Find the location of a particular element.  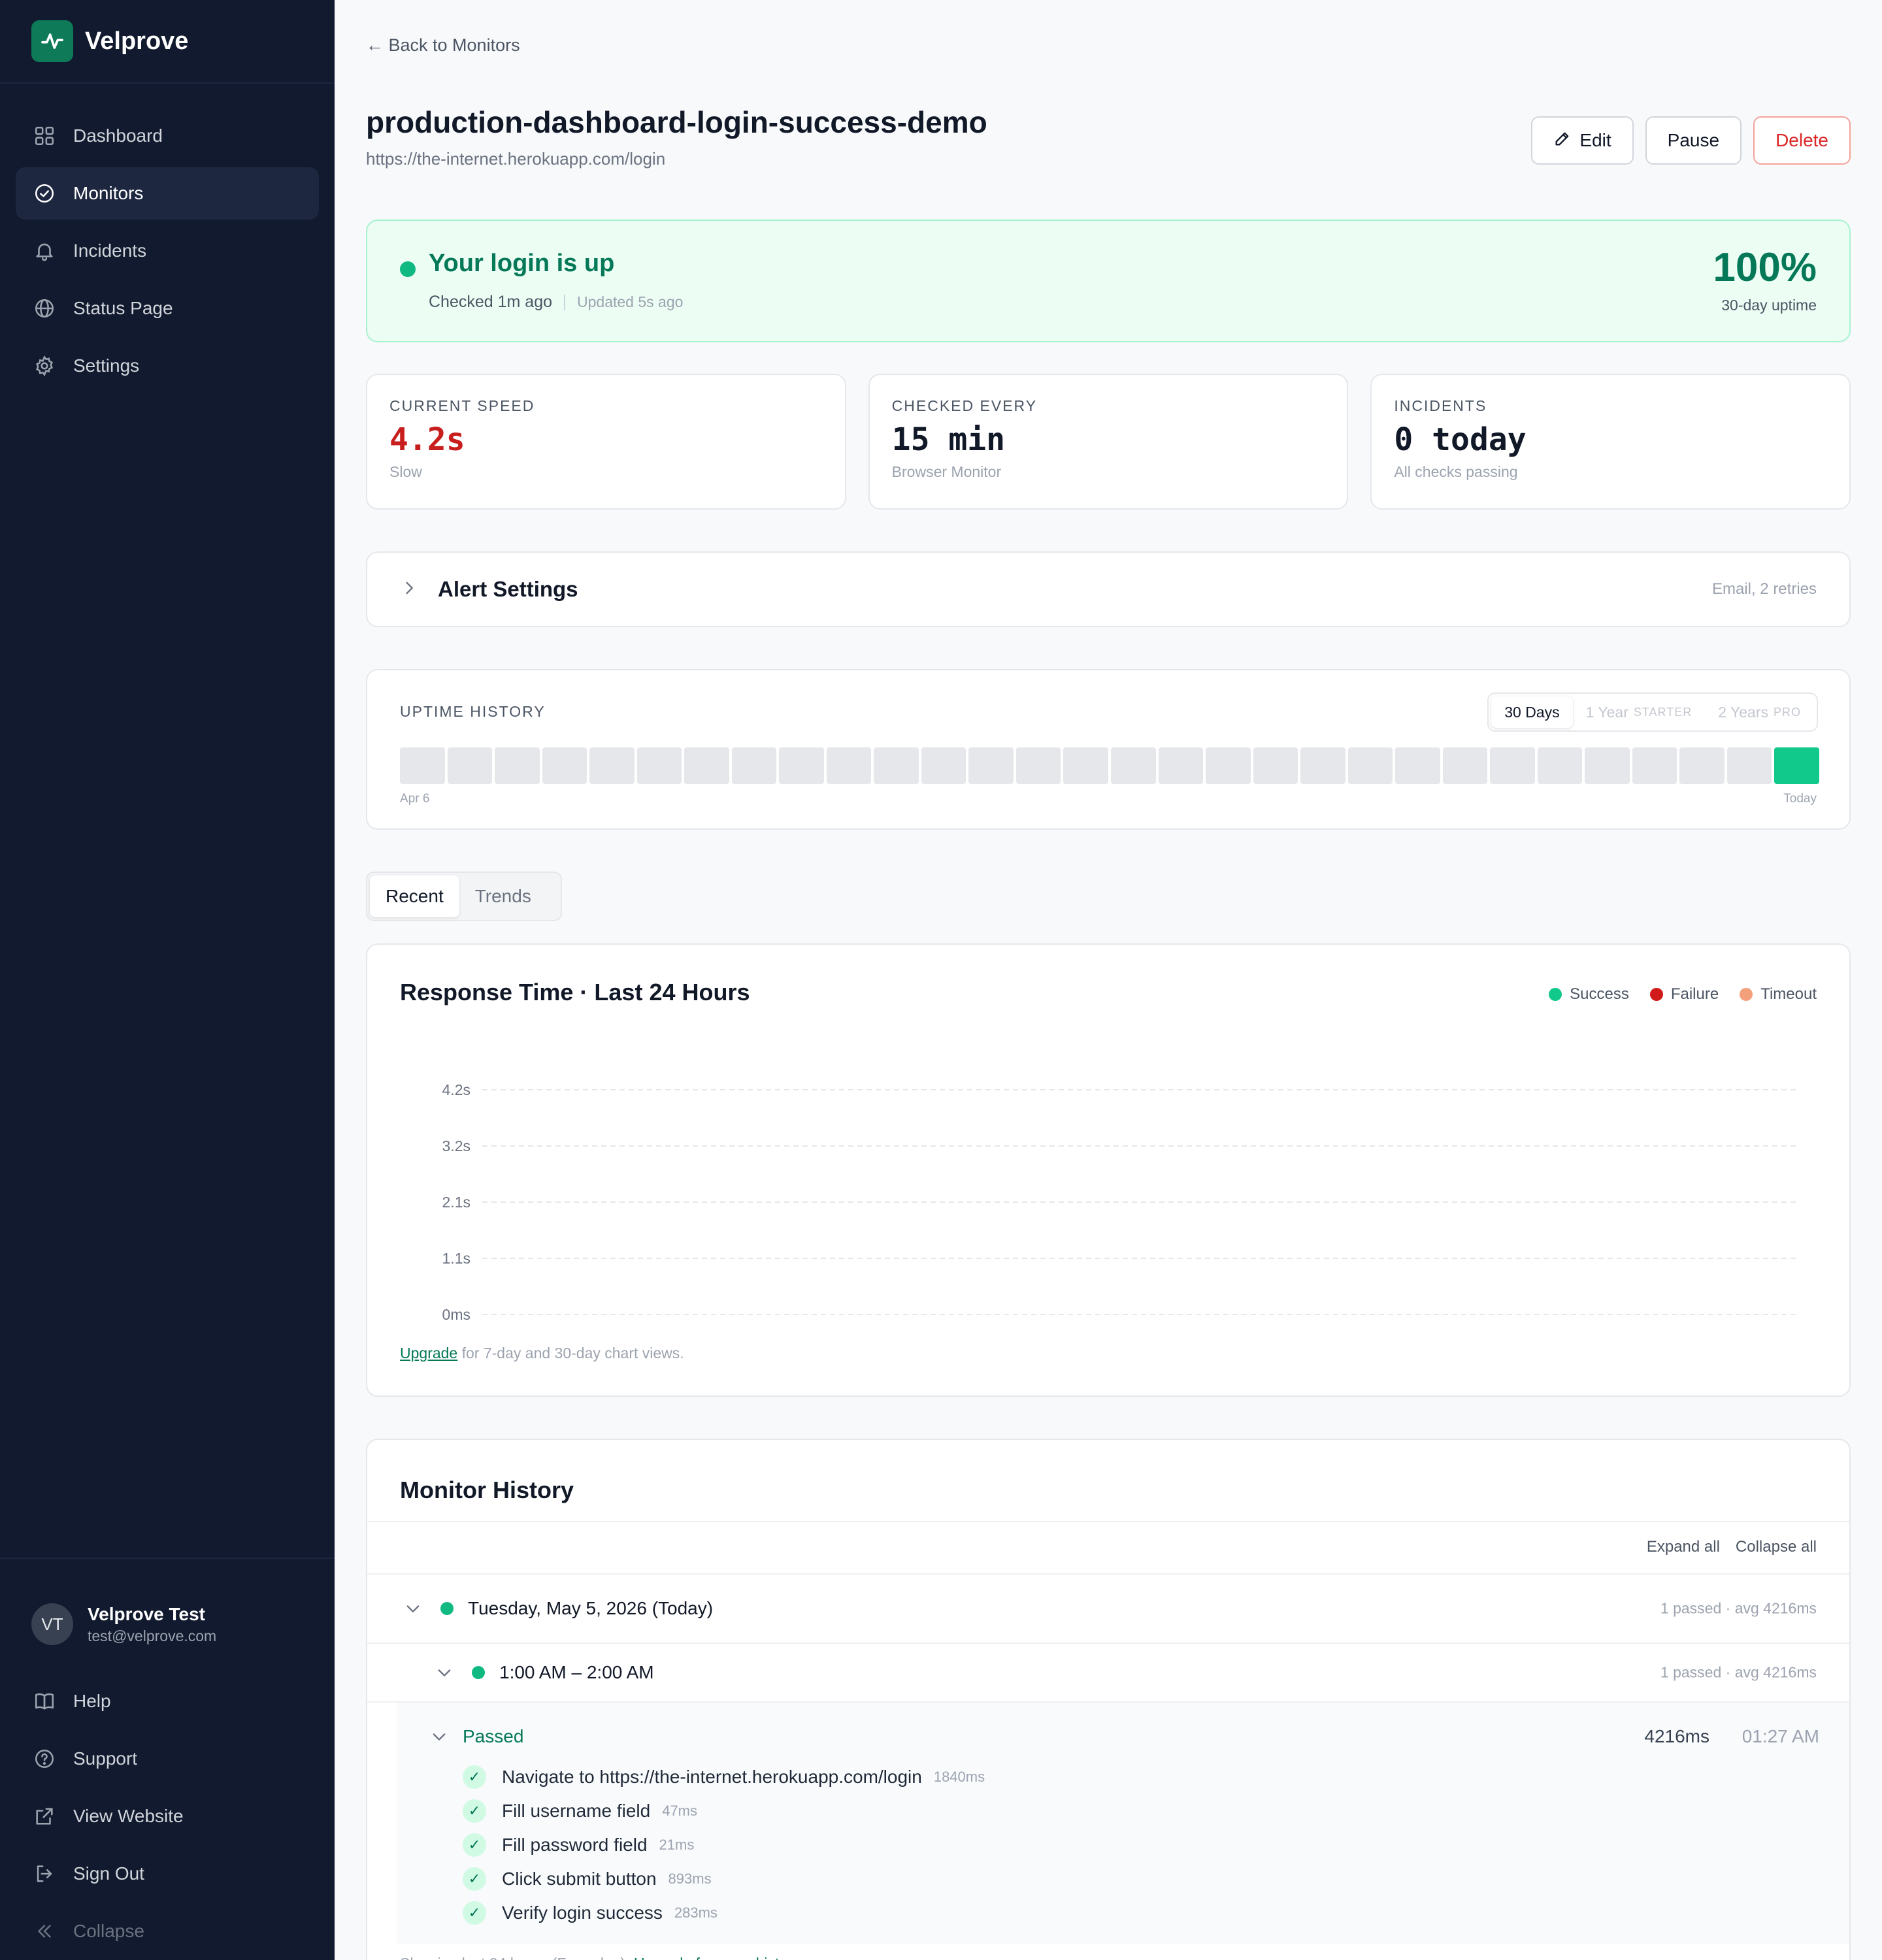

legend-label: Timeout is located at coordinates (1788, 994).